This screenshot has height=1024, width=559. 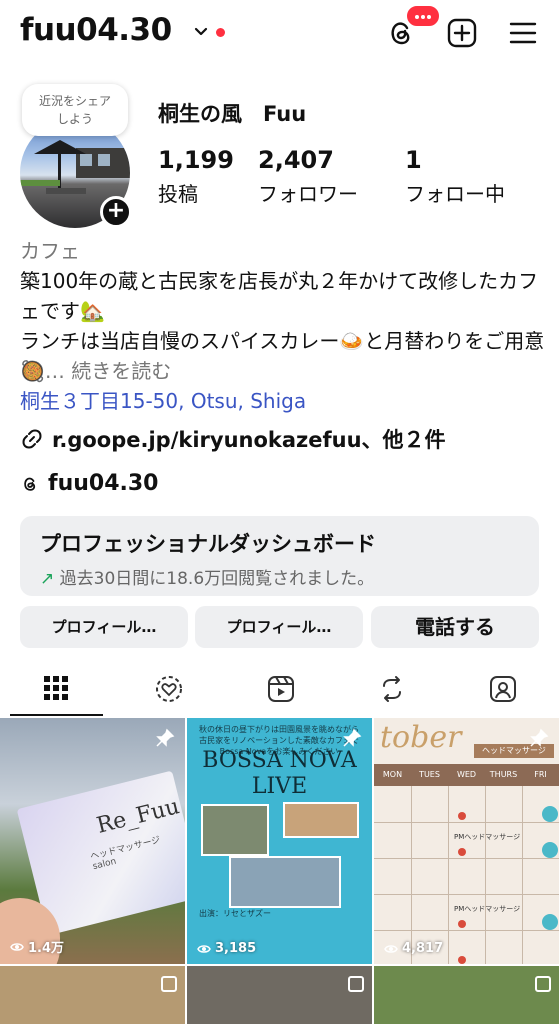 What do you see at coordinates (455, 627) in the screenshot?
I see `call-button: 電話する` at bounding box center [455, 627].